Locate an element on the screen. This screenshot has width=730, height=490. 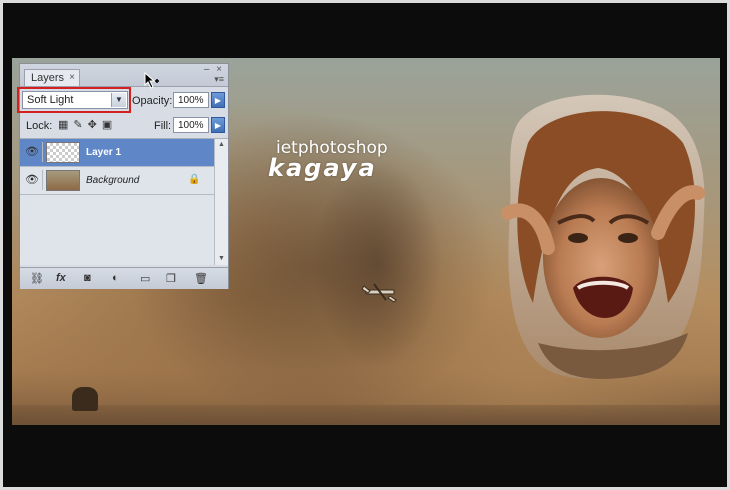
link-icon: ⛓ is located at coordinates (37, 278).